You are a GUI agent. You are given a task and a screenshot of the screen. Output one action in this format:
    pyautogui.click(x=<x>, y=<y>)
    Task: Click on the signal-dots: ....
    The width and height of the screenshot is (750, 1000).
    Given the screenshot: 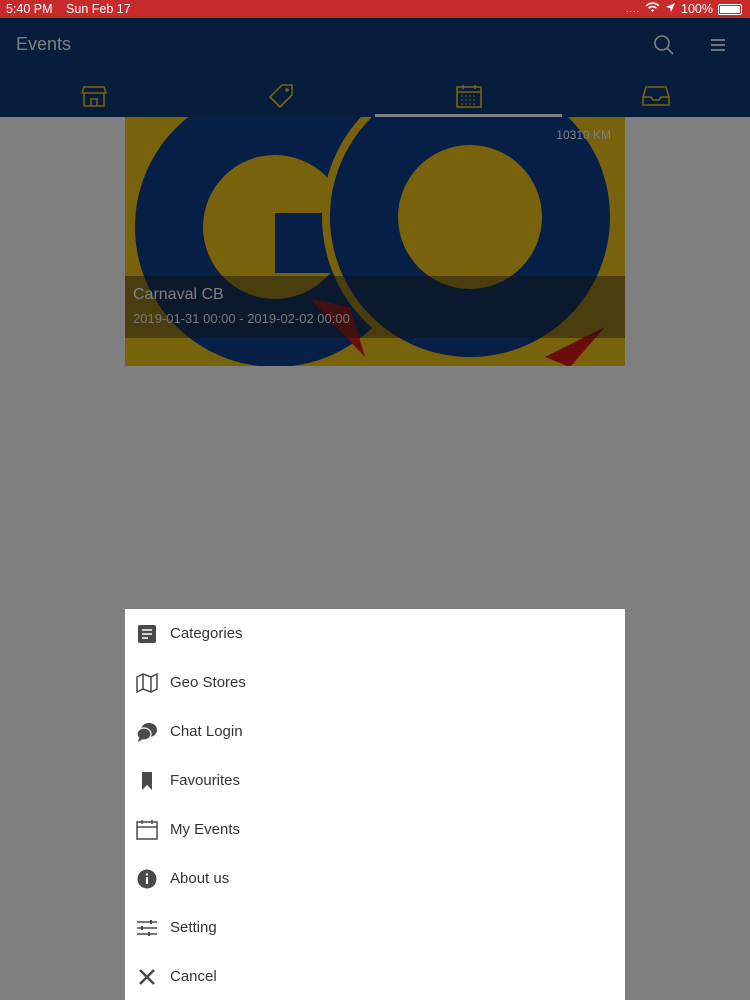 What is the action you would take?
    pyautogui.click(x=633, y=9)
    